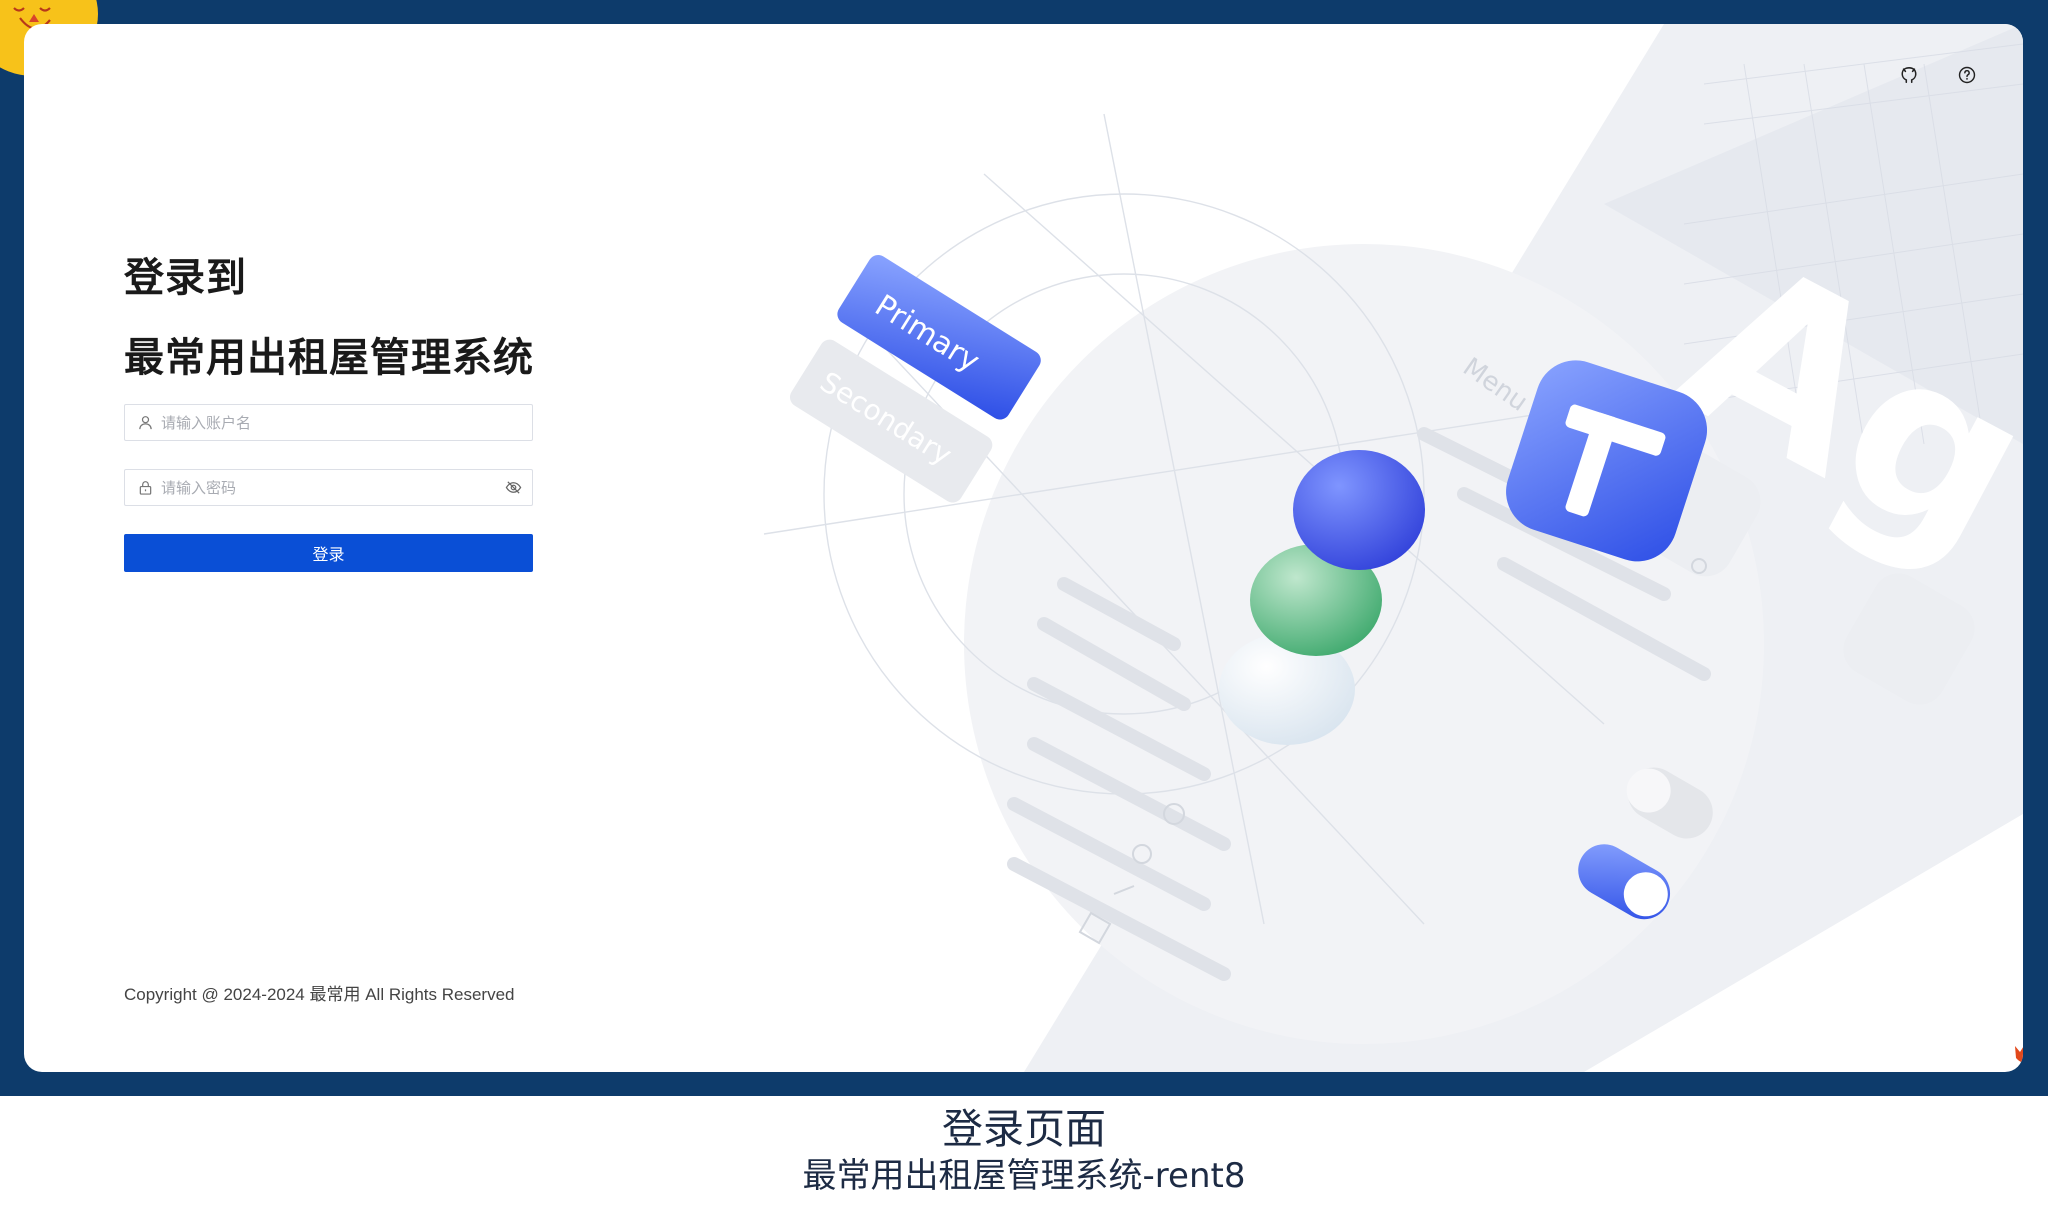  I want to click on image-caption: 登录页面 最常用出租屋管理系统-rent8, so click(1024, 1151).